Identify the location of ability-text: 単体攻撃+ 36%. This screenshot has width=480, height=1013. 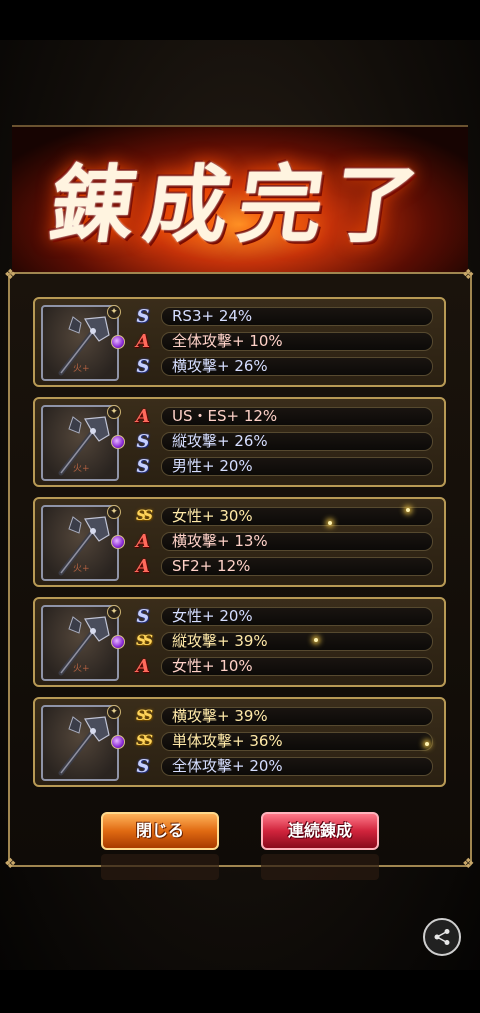
(297, 741).